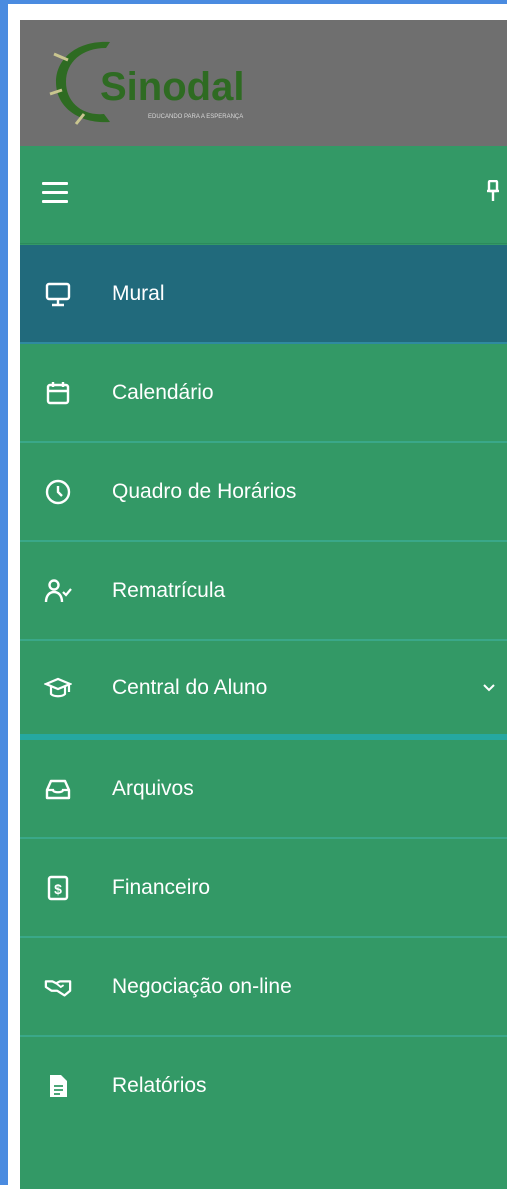 The image size is (507, 1189). I want to click on handshake-icon, so click(58, 987).